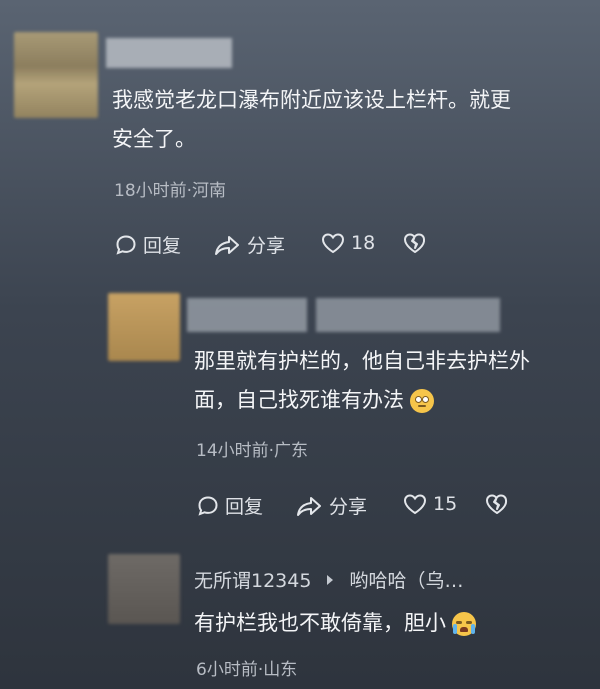 This screenshot has width=600, height=689. What do you see at coordinates (394, 381) in the screenshot?
I see `comment-text: 那里就有护栏的，他自己非去护栏外 面，自己找死谁有办法` at bounding box center [394, 381].